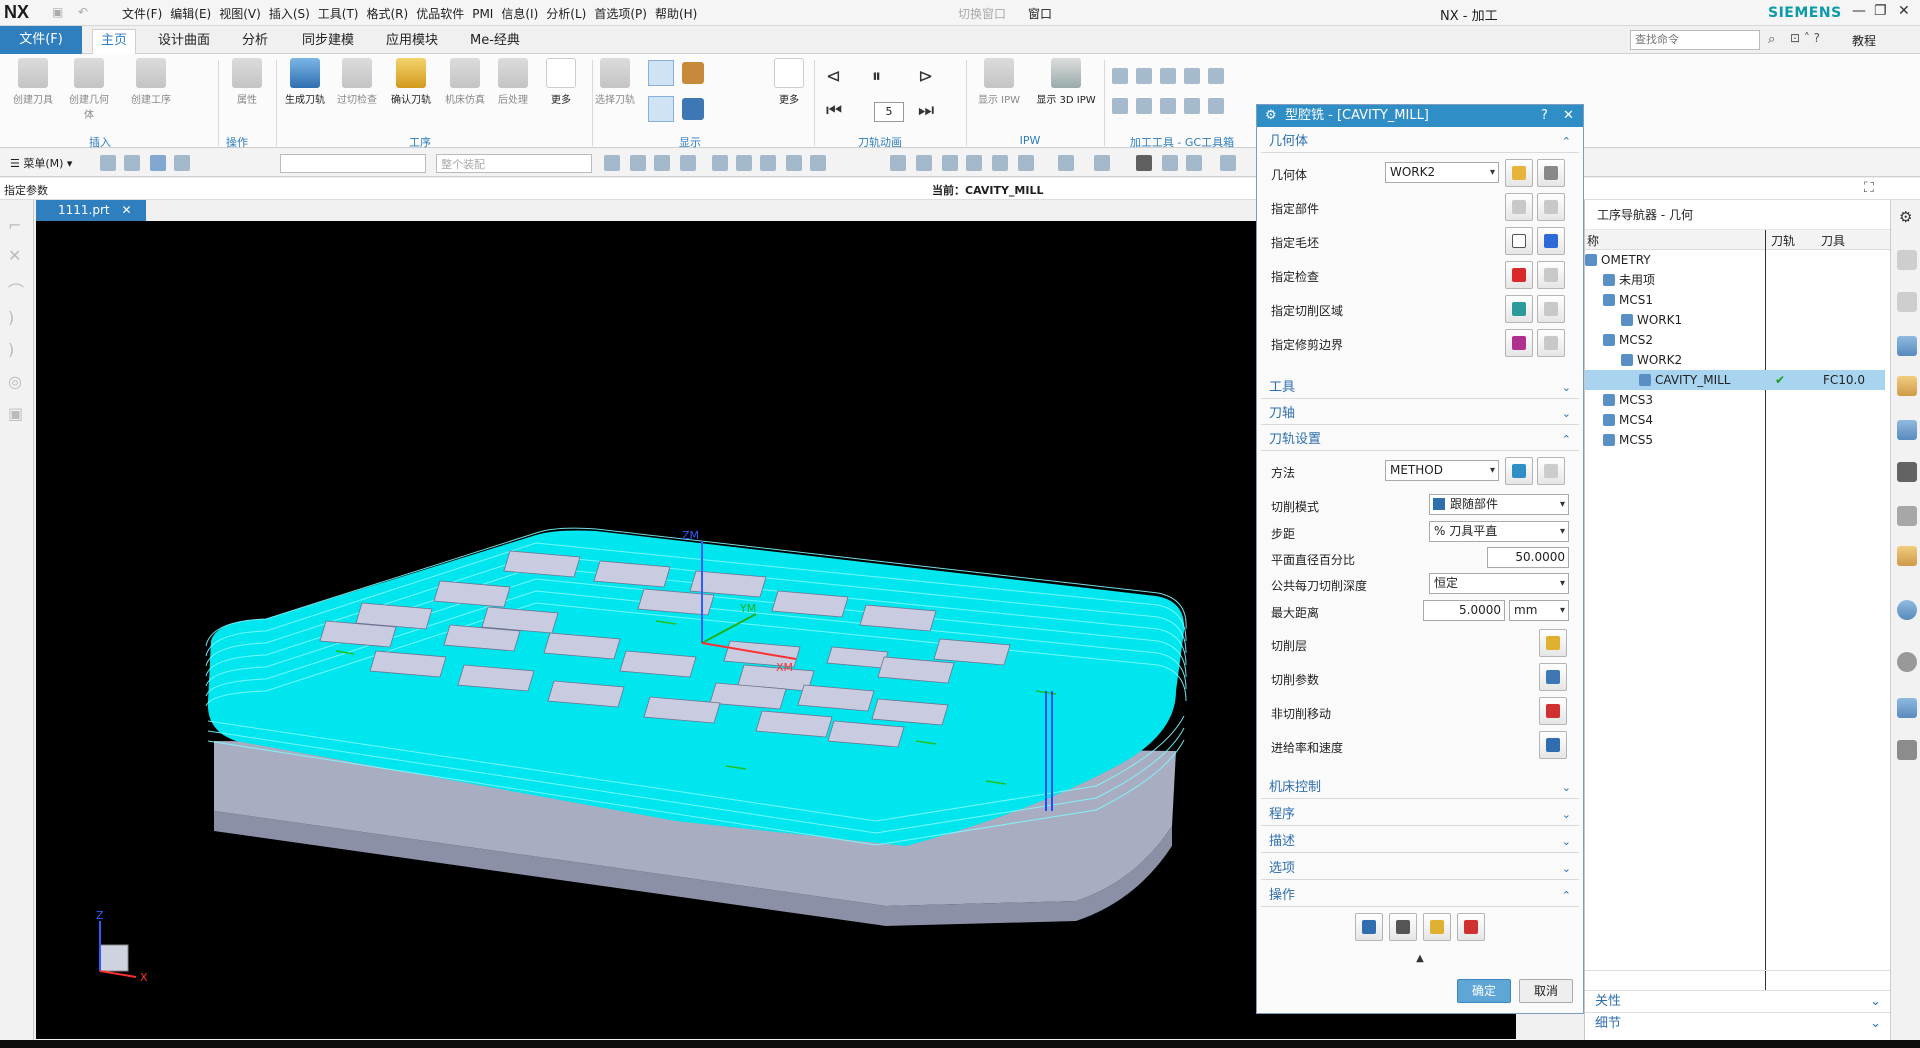  Describe the element at coordinates (1907, 386) in the screenshot. I see `machine-navigator-icon` at that location.